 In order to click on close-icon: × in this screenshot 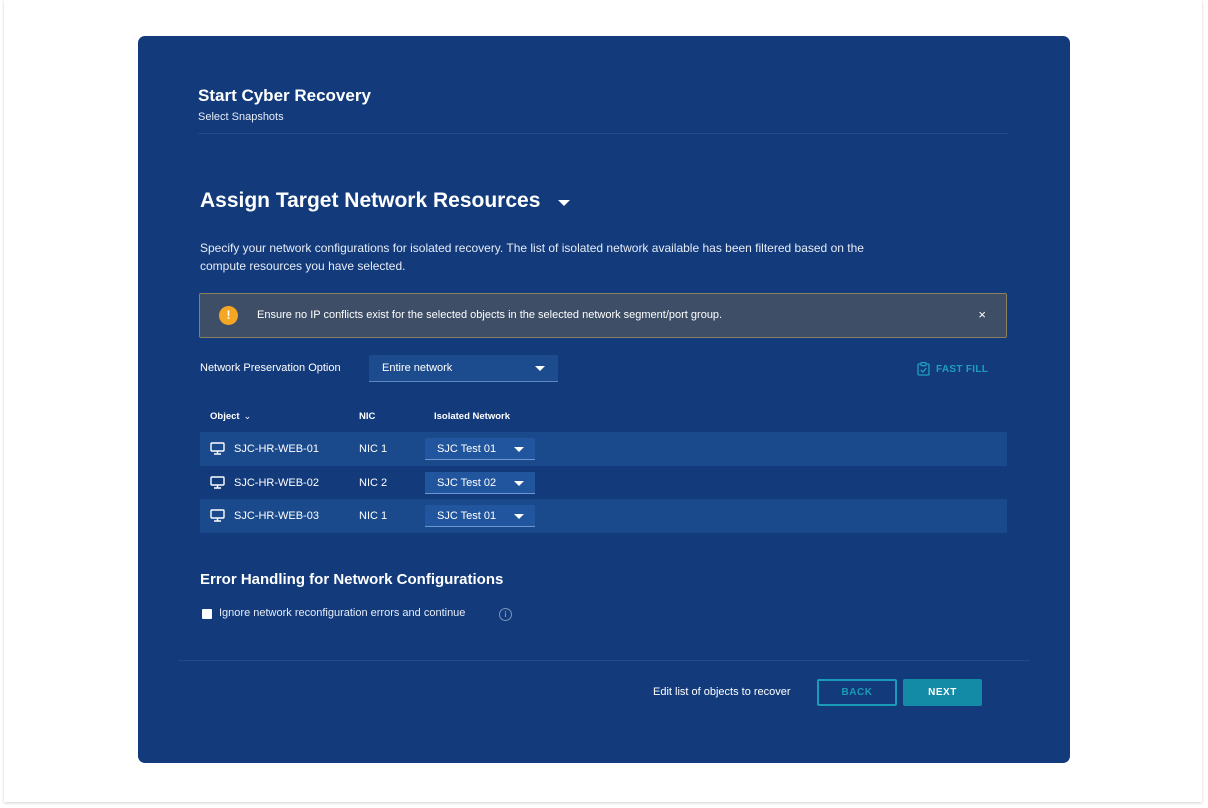, I will do `click(982, 315)`.